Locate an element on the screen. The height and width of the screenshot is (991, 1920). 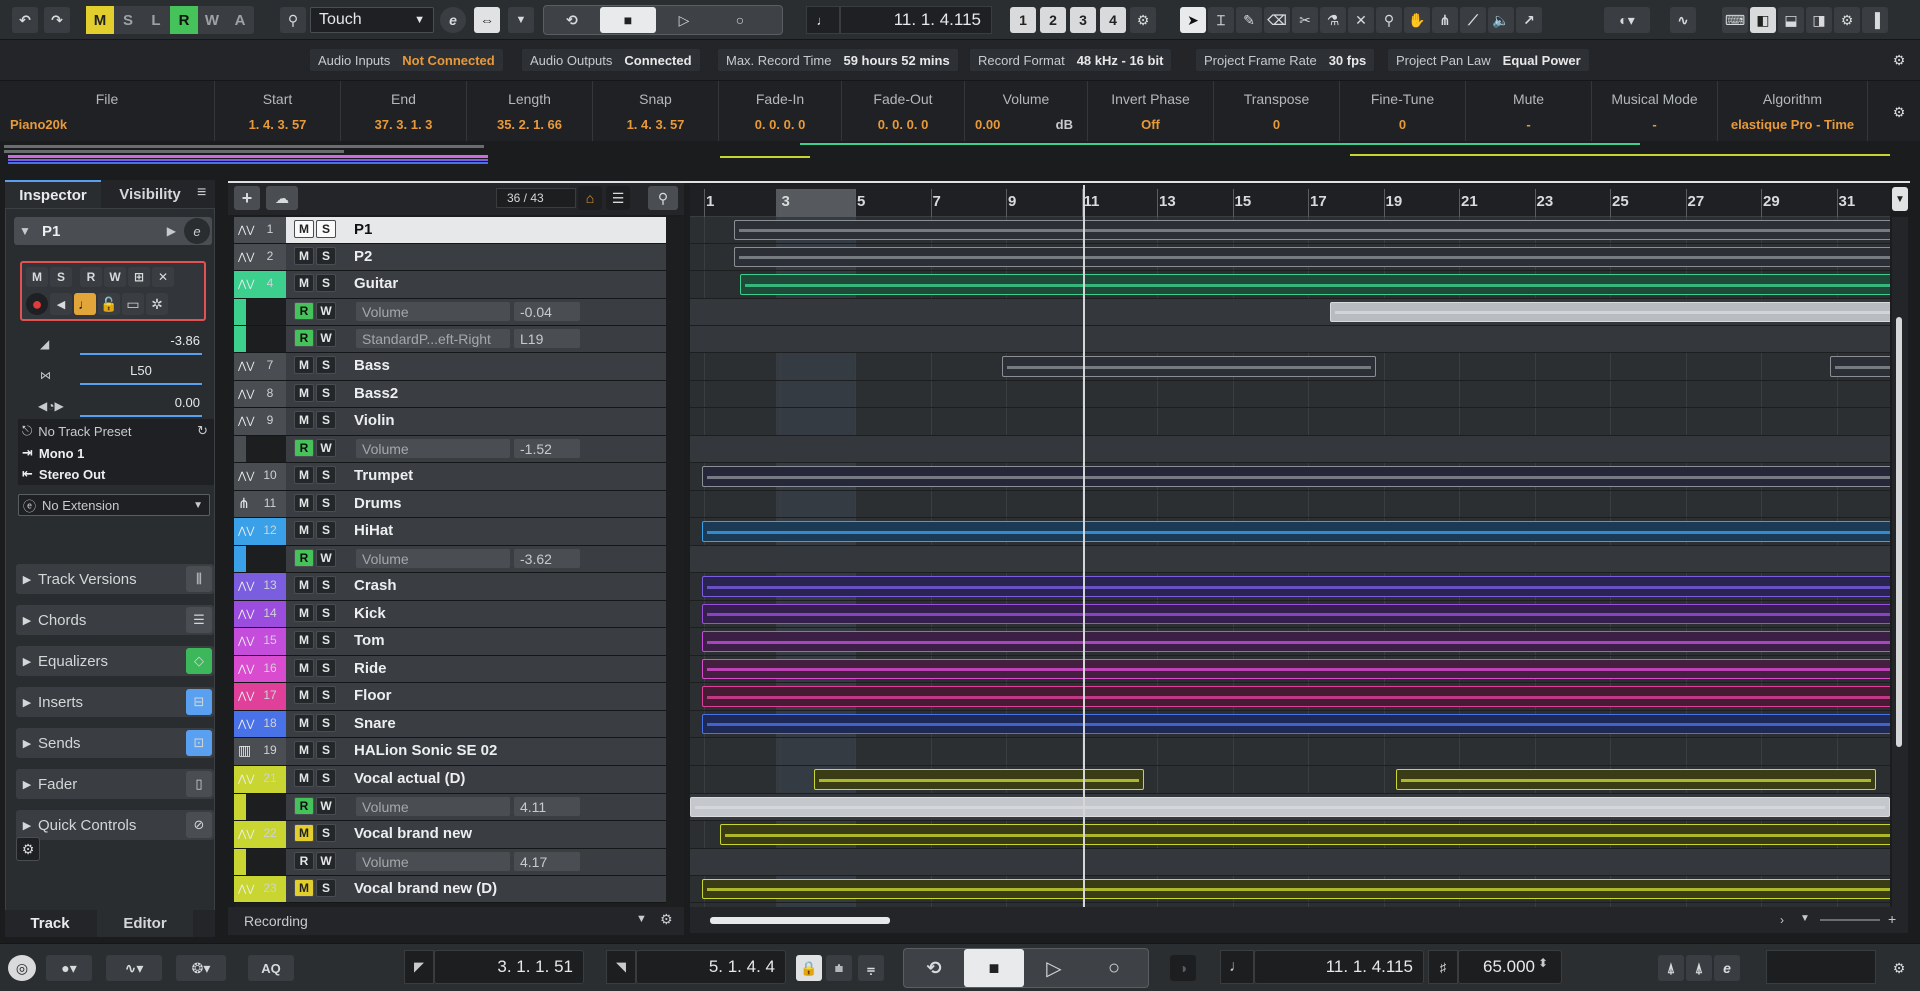
record-format-status: Record Format 48 kHz - 16 bit is located at coordinates (1071, 60).